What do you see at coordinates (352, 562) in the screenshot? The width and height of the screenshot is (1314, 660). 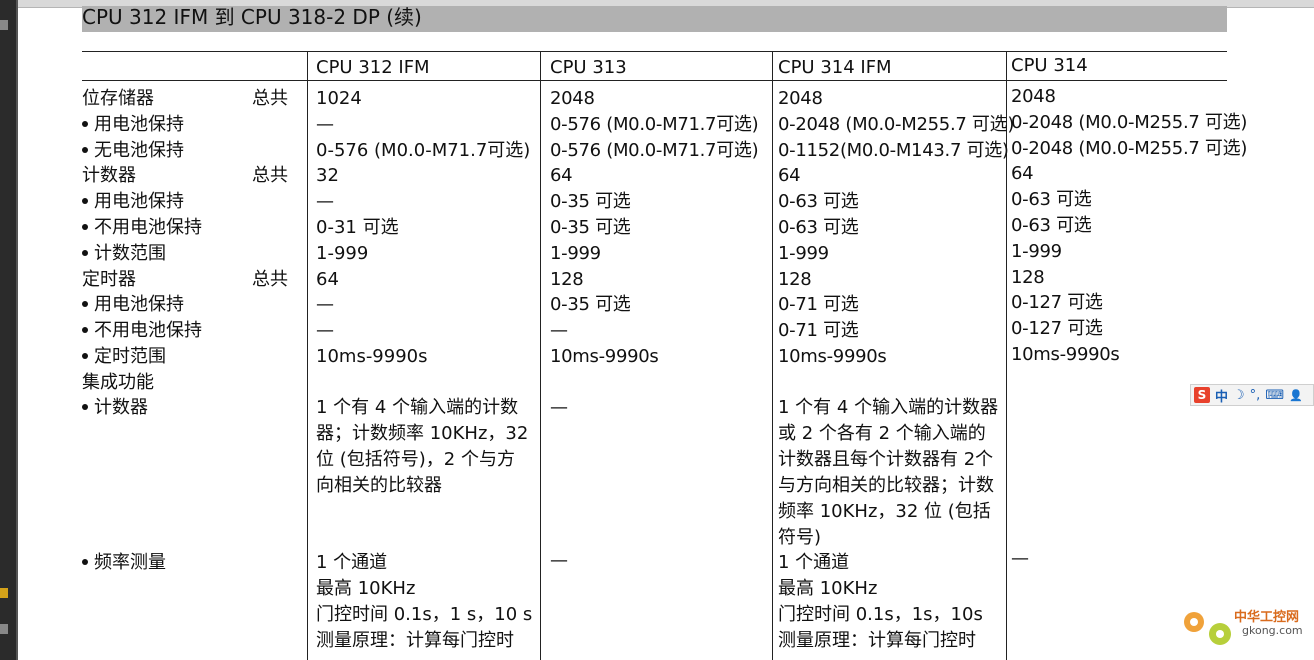 I see `text-line: 1 个通道` at bounding box center [352, 562].